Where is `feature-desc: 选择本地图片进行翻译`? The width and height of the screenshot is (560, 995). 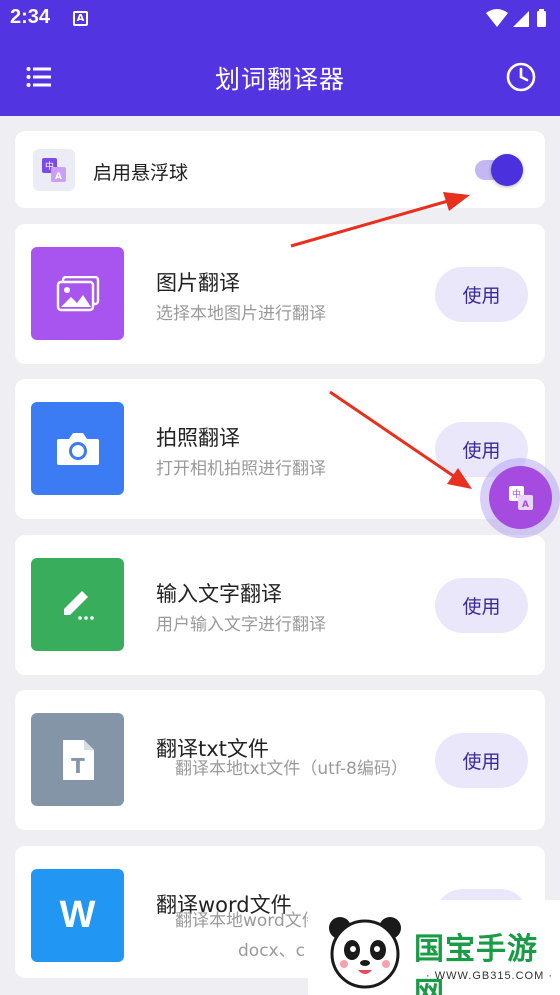 feature-desc: 选择本地图片进行翻译 is located at coordinates (241, 314).